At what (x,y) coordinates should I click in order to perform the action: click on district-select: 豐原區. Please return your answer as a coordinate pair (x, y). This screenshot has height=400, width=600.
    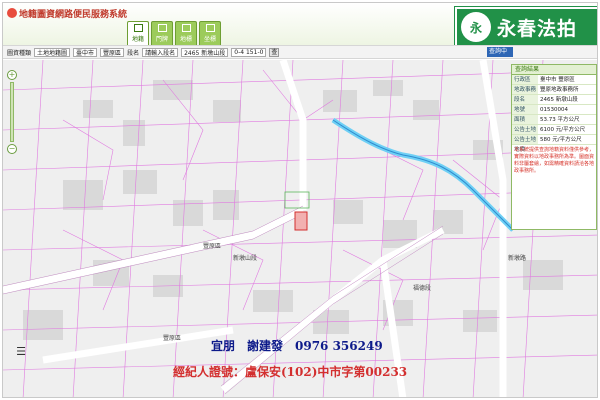
    Looking at the image, I should click on (112, 52).